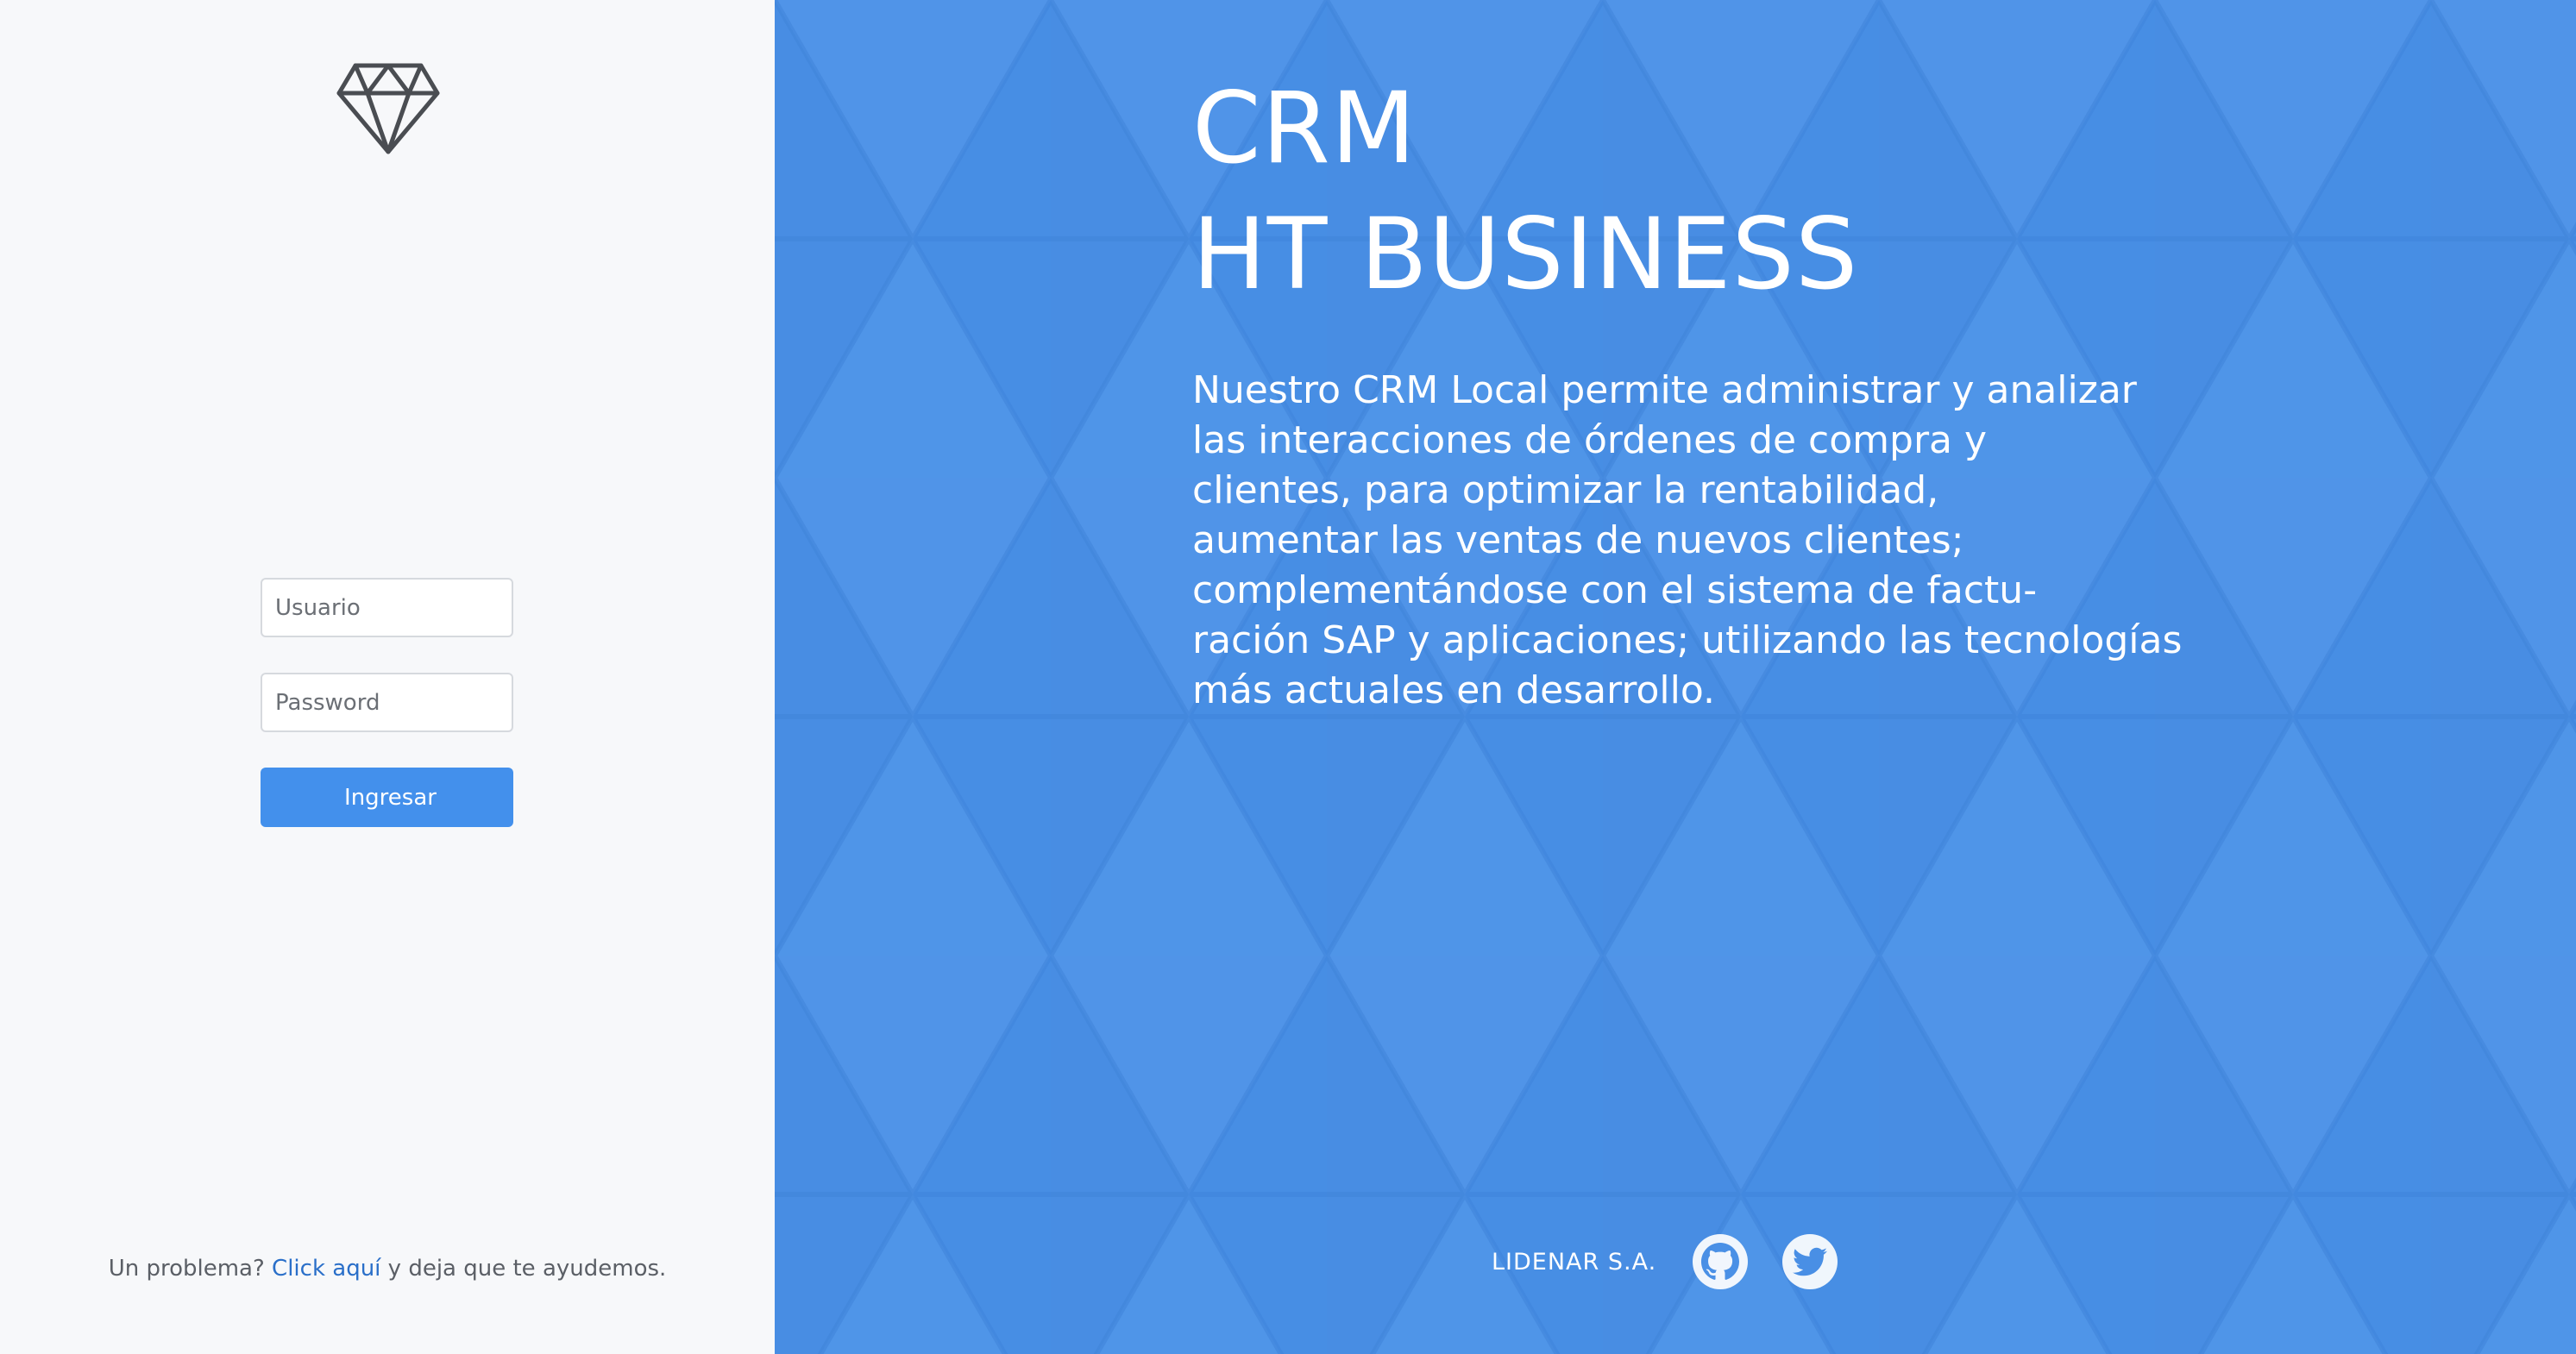  I want to click on description-line: aumentar las ventas de nuevos clientes;, so click(1578, 540).